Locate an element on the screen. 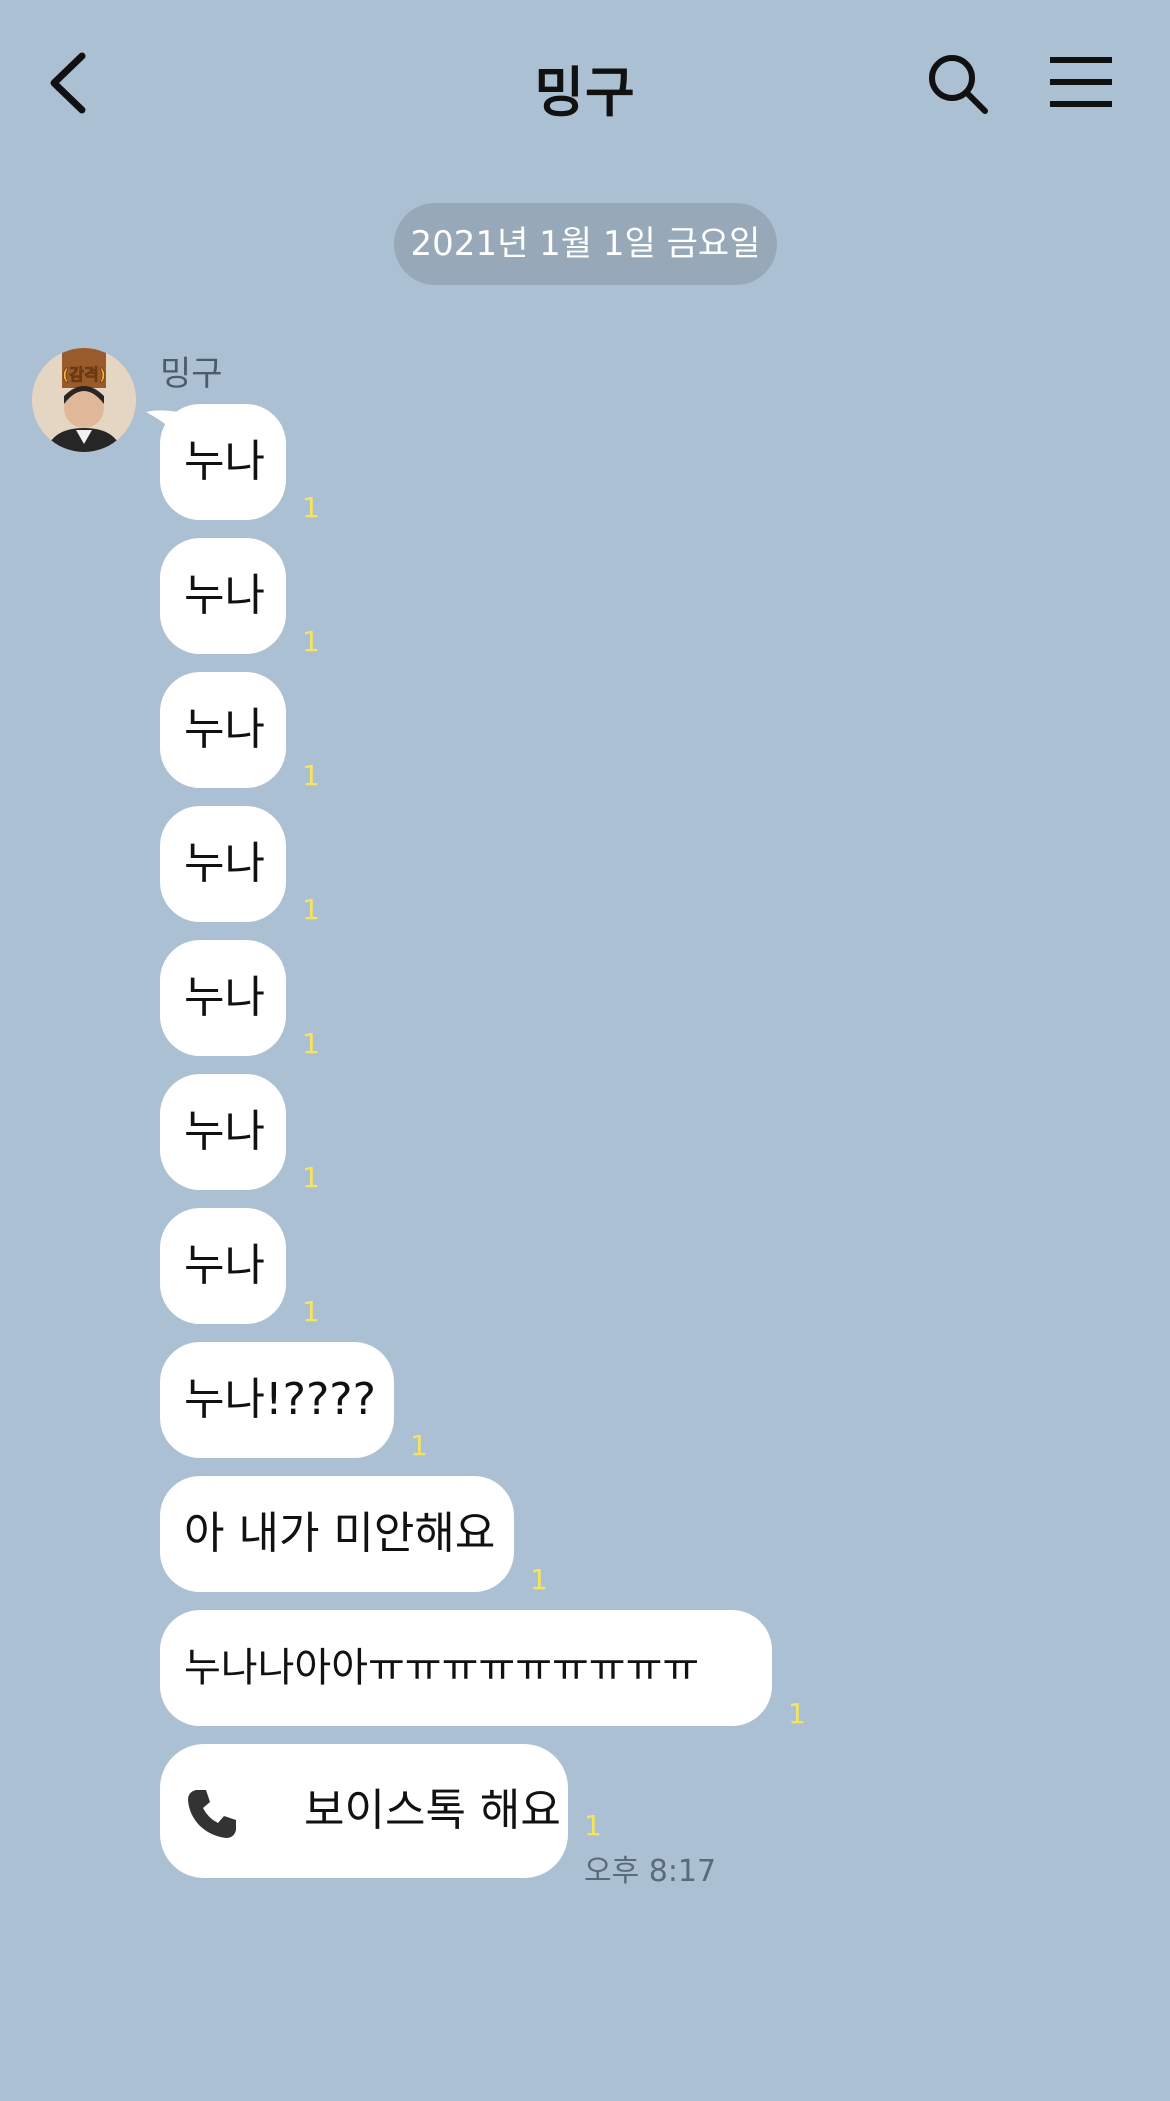  message-bubble: 누나!???? is located at coordinates (277, 1400).